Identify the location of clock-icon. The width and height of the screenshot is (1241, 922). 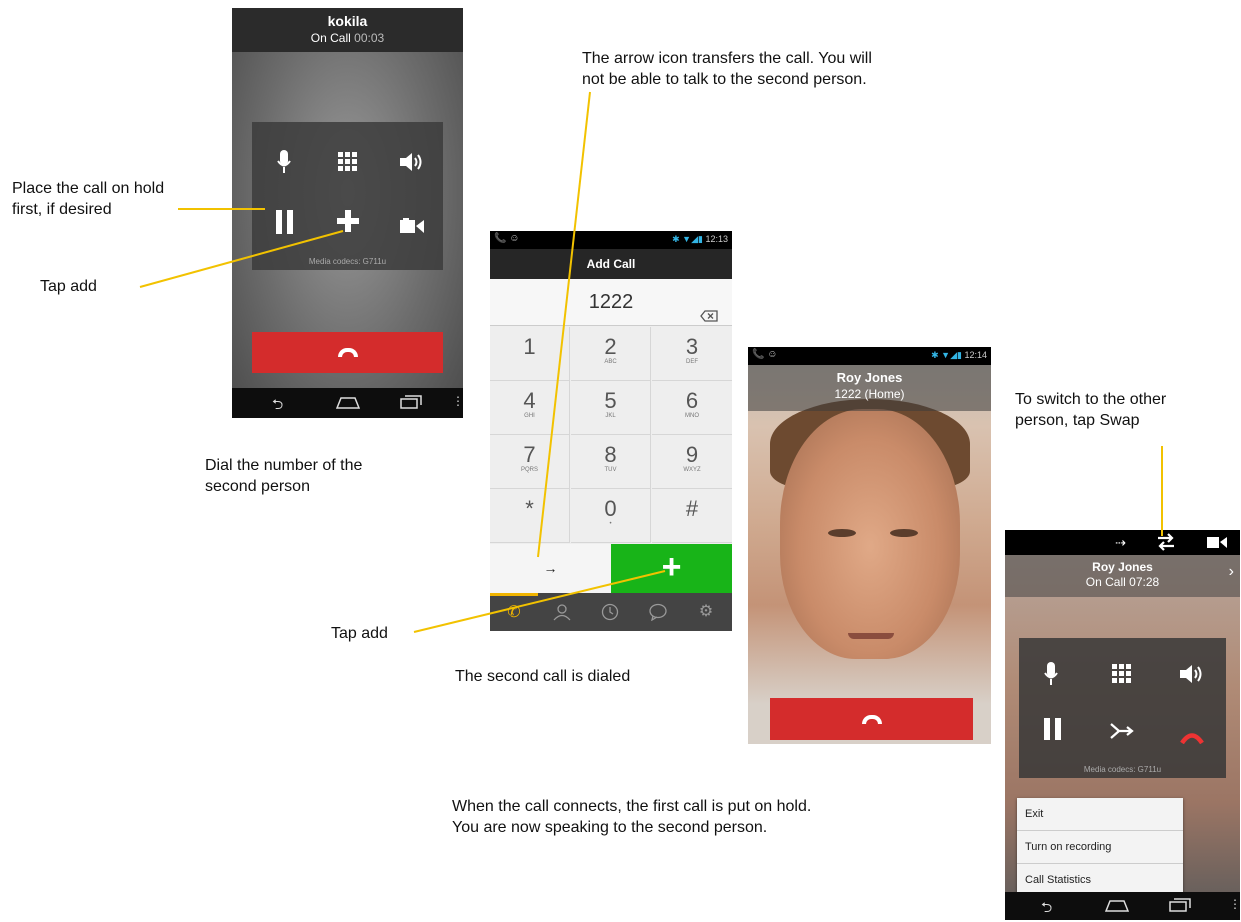
(610, 612).